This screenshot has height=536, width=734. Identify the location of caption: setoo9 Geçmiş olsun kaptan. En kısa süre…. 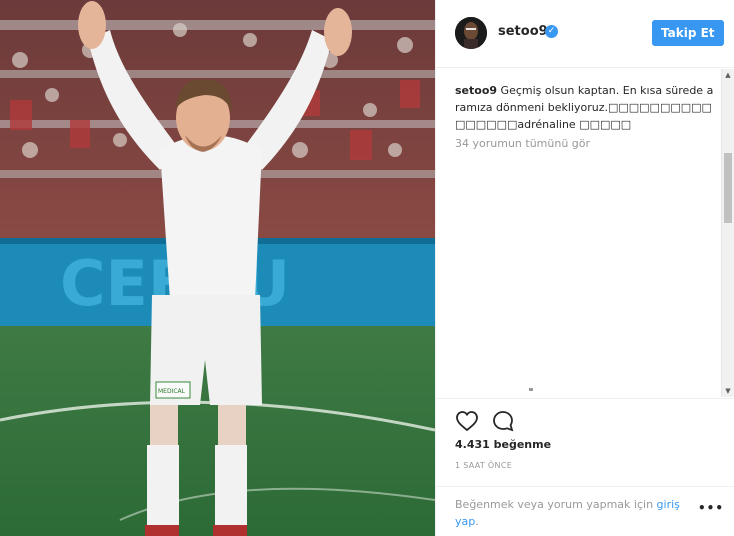
(586, 107).